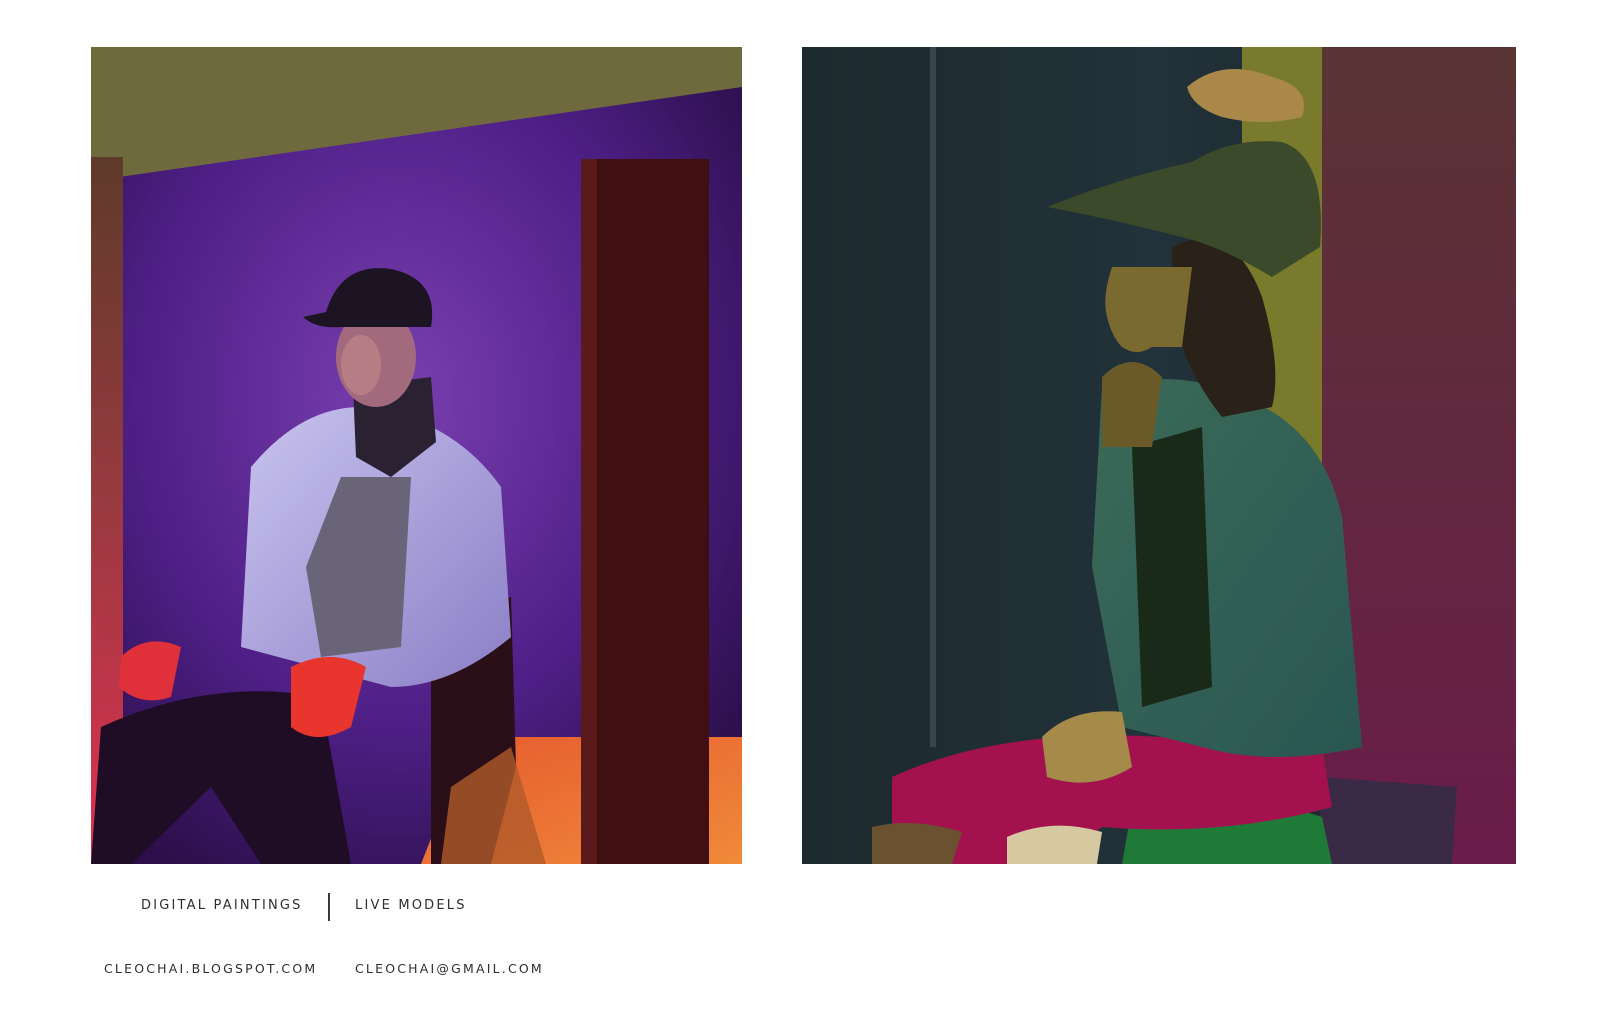 Image resolution: width=1600 pixels, height=1035 pixels. What do you see at coordinates (329, 907) in the screenshot?
I see `caption-divider` at bounding box center [329, 907].